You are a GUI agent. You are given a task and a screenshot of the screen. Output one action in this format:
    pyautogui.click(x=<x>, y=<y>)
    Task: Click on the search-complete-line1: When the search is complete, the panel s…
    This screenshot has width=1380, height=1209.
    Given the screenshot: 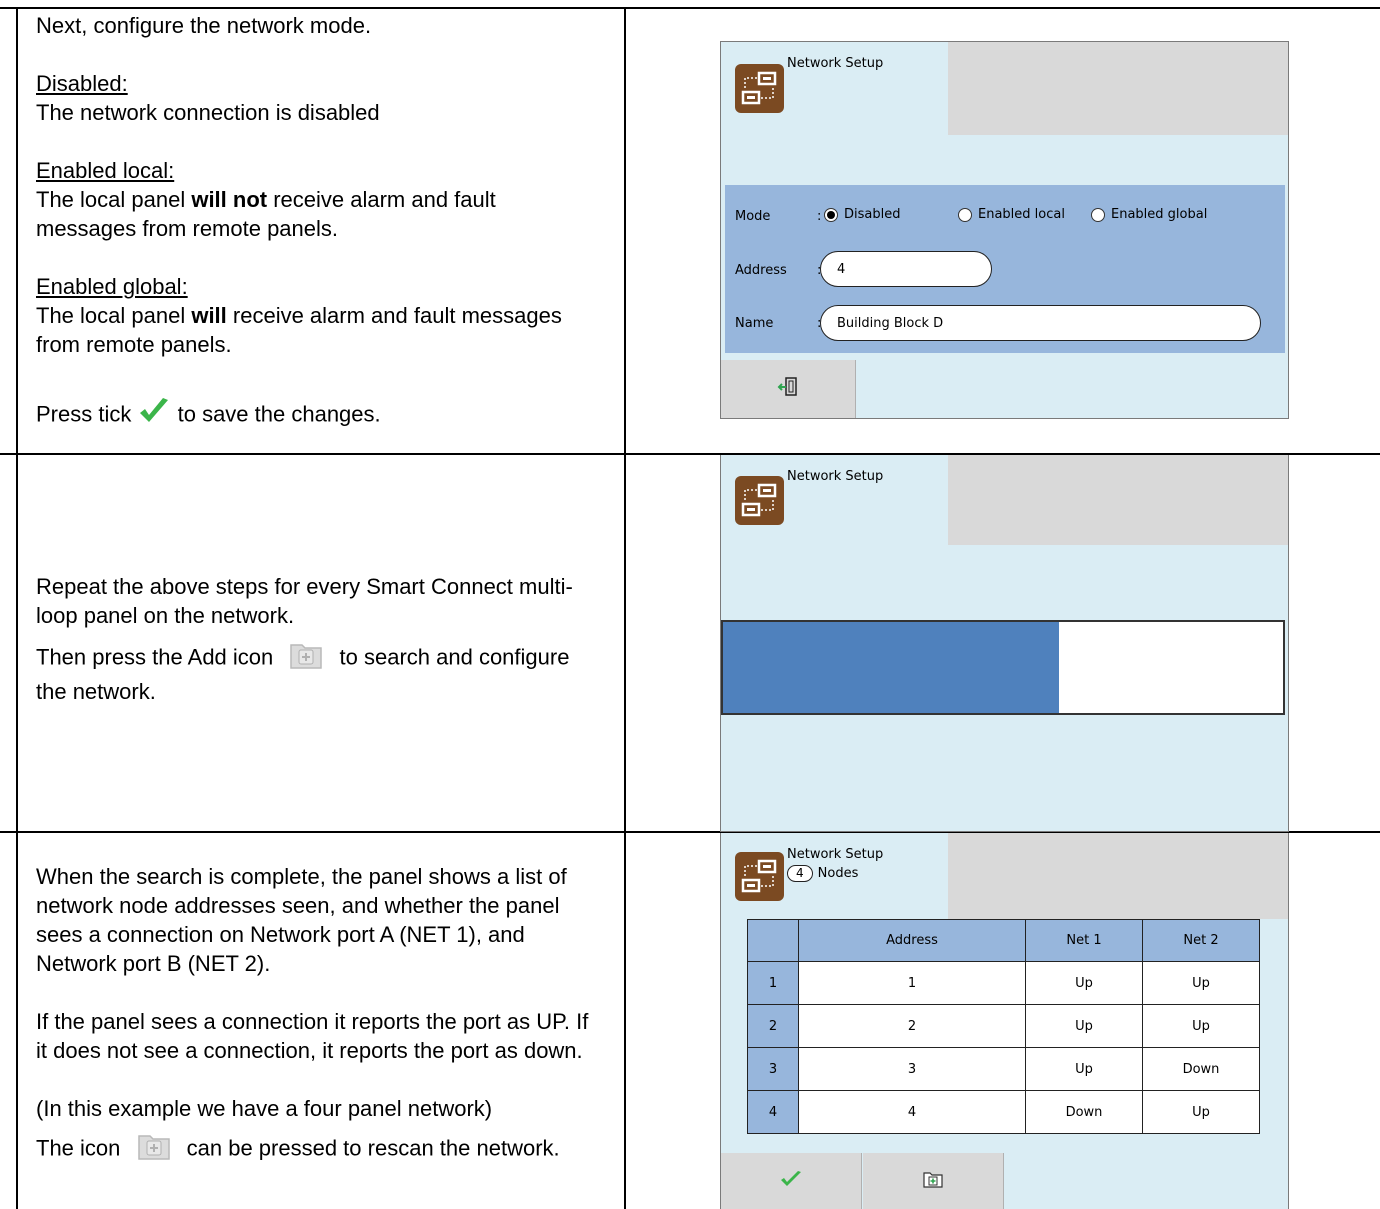 What is the action you would take?
    pyautogui.click(x=301, y=876)
    